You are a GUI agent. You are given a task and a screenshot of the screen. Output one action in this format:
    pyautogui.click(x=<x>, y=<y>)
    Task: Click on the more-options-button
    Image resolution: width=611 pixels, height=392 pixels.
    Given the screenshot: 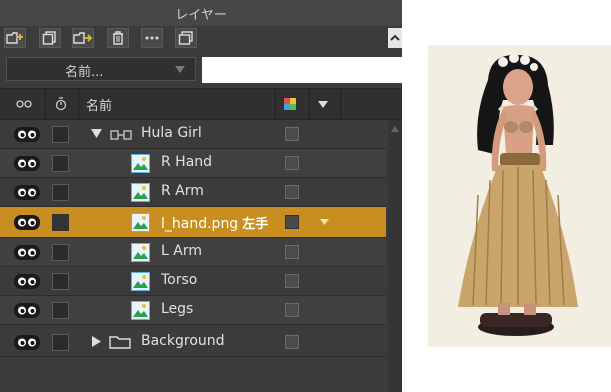 What is the action you would take?
    pyautogui.click(x=152, y=38)
    